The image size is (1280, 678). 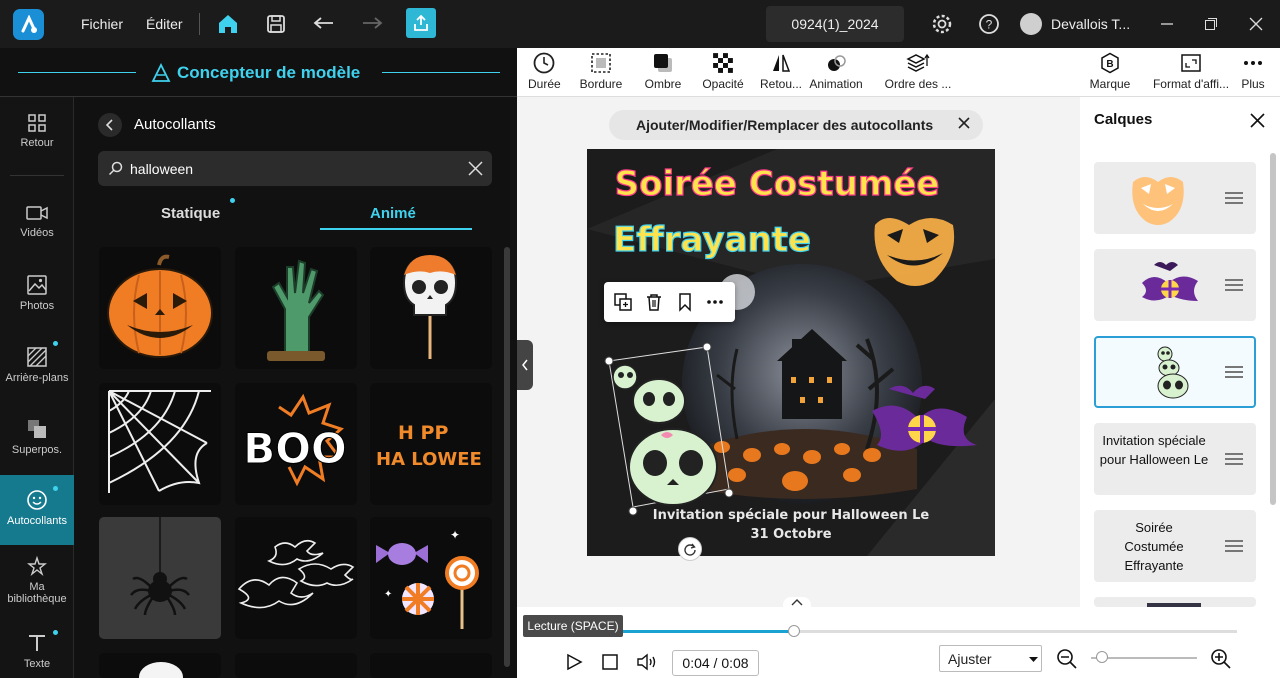 What do you see at coordinates (610, 662) in the screenshot?
I see `stop-icon` at bounding box center [610, 662].